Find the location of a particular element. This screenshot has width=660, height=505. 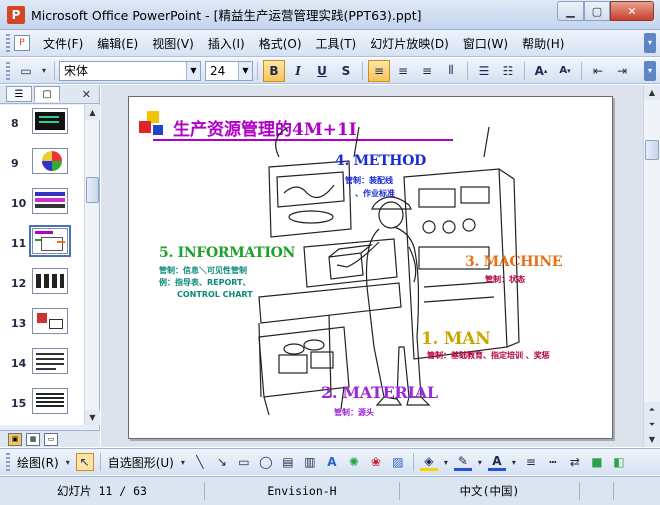

slide-thumbnail: 15 is located at coordinates (42, 405).